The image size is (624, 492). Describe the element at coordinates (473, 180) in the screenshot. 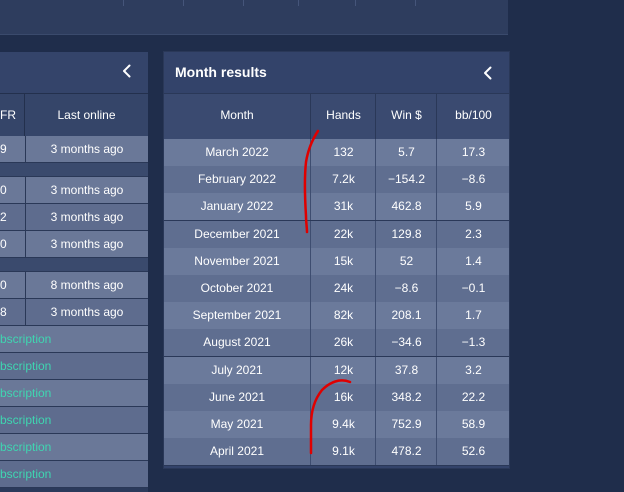

I see `bb100-cell: −8.6` at that location.